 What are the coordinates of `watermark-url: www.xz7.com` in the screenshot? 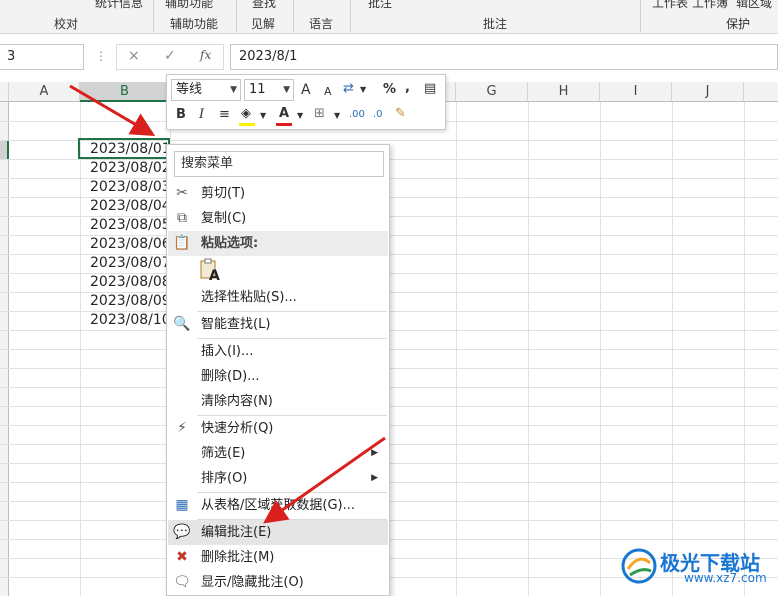 It's located at (725, 578).